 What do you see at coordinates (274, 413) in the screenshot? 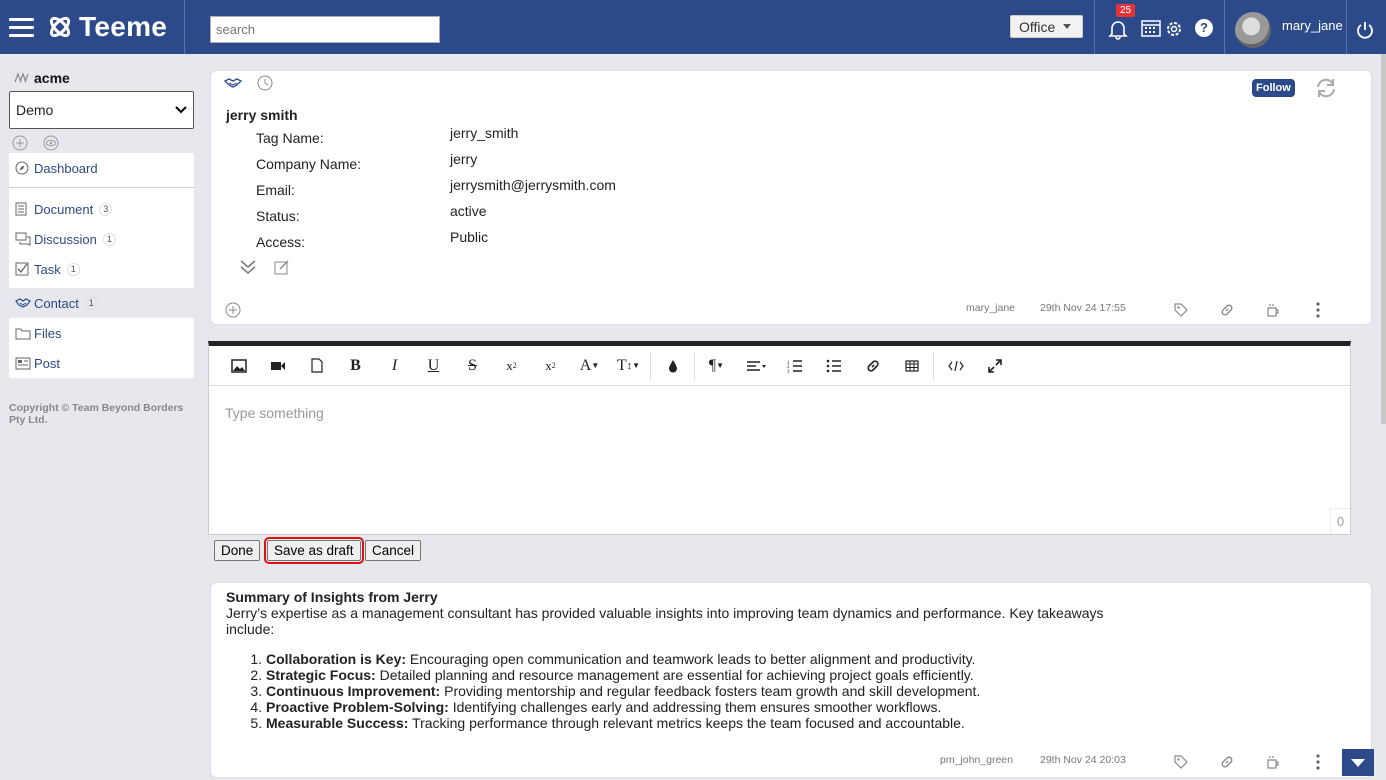
I see `editor-input: Type something` at bounding box center [274, 413].